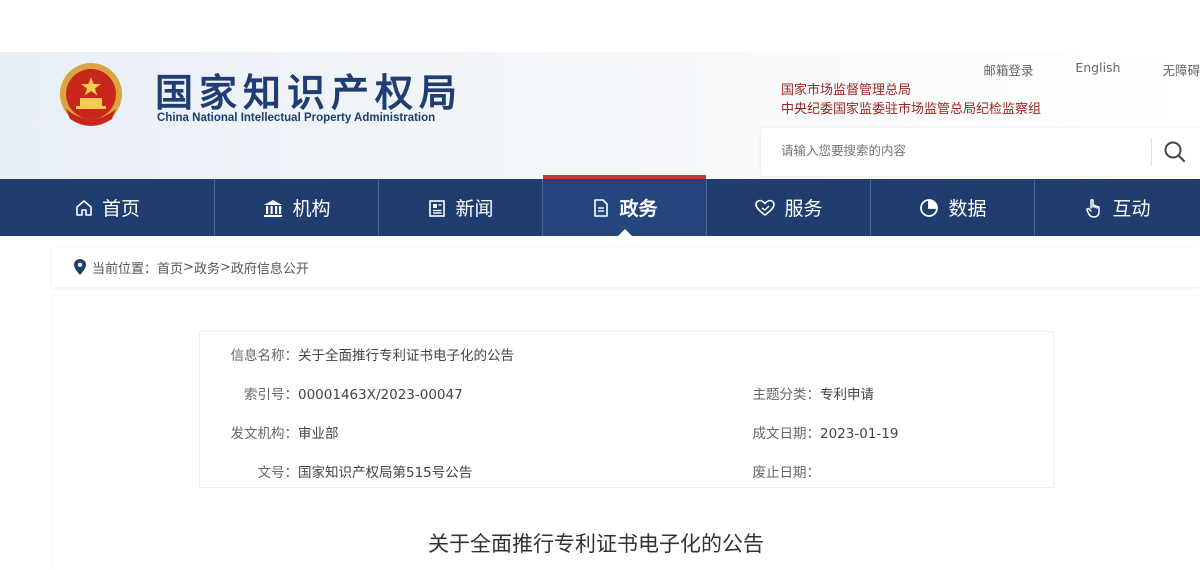 The height and width of the screenshot is (570, 1200). I want to click on search-box, so click(980, 152).